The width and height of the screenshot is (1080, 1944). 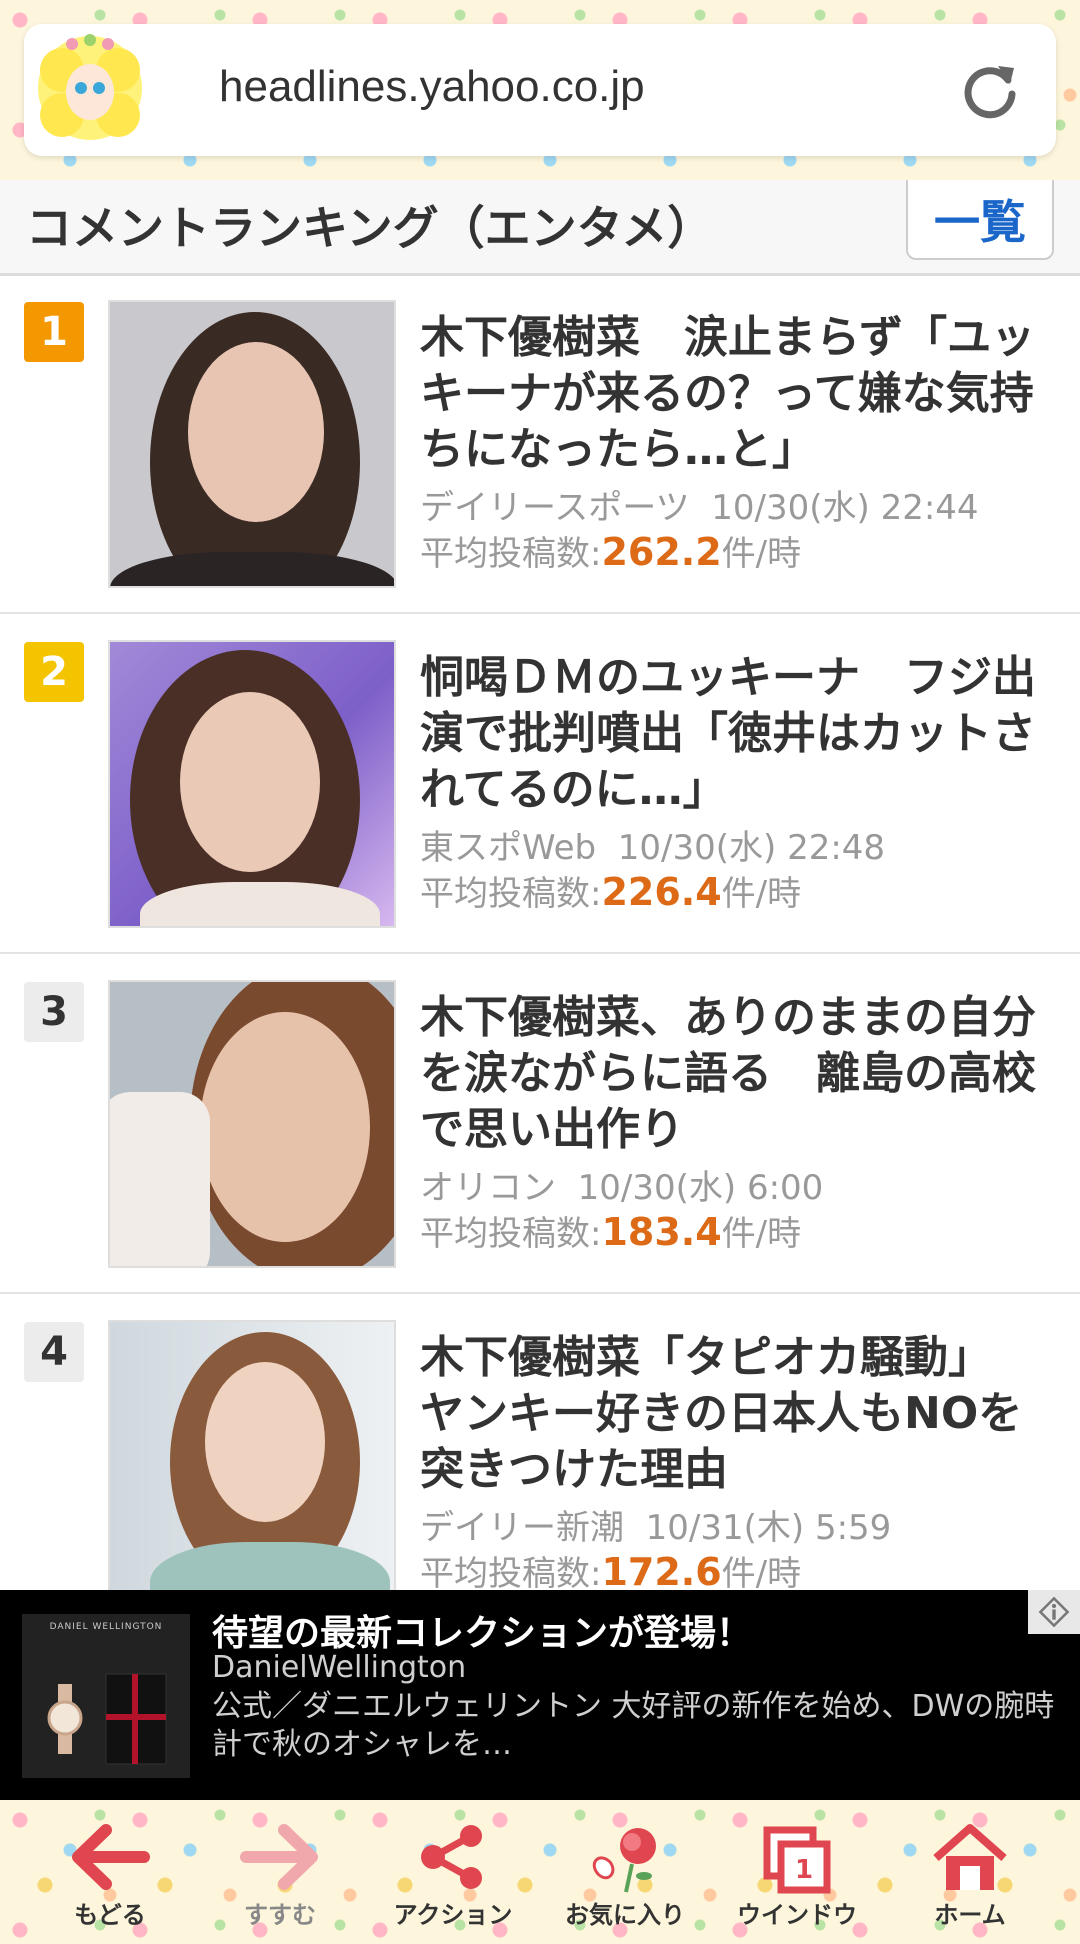 What do you see at coordinates (555, 508) in the screenshot?
I see `source: デイリースポーツ` at bounding box center [555, 508].